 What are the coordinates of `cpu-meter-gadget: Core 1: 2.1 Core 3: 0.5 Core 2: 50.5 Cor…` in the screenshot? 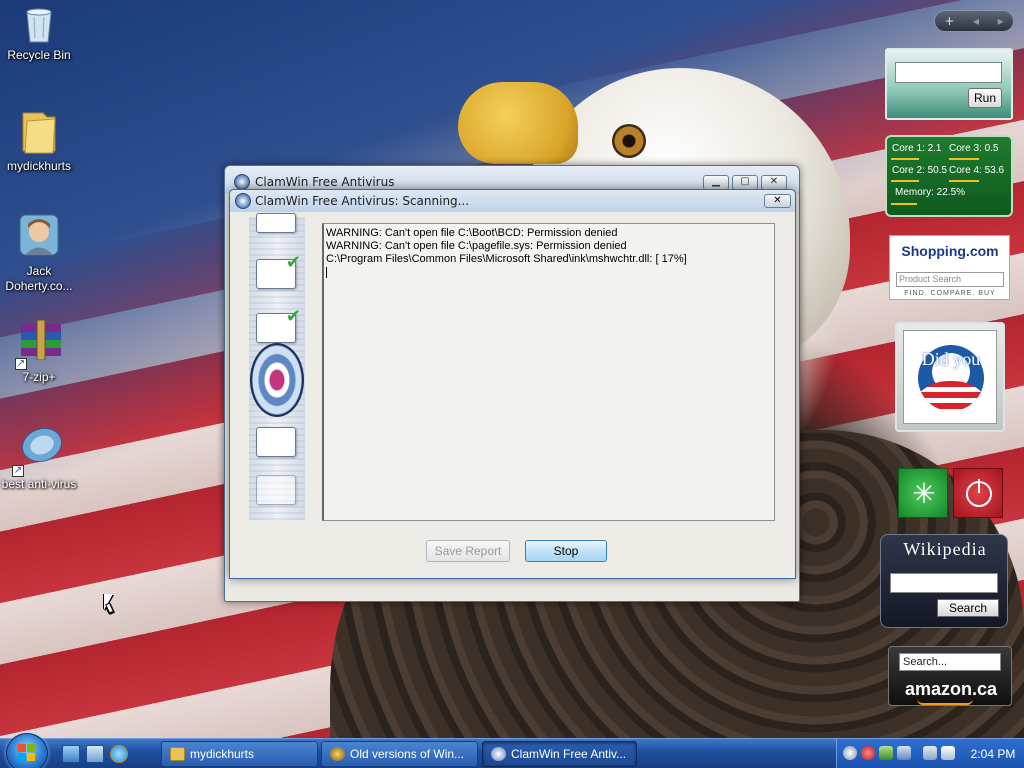 It's located at (949, 176).